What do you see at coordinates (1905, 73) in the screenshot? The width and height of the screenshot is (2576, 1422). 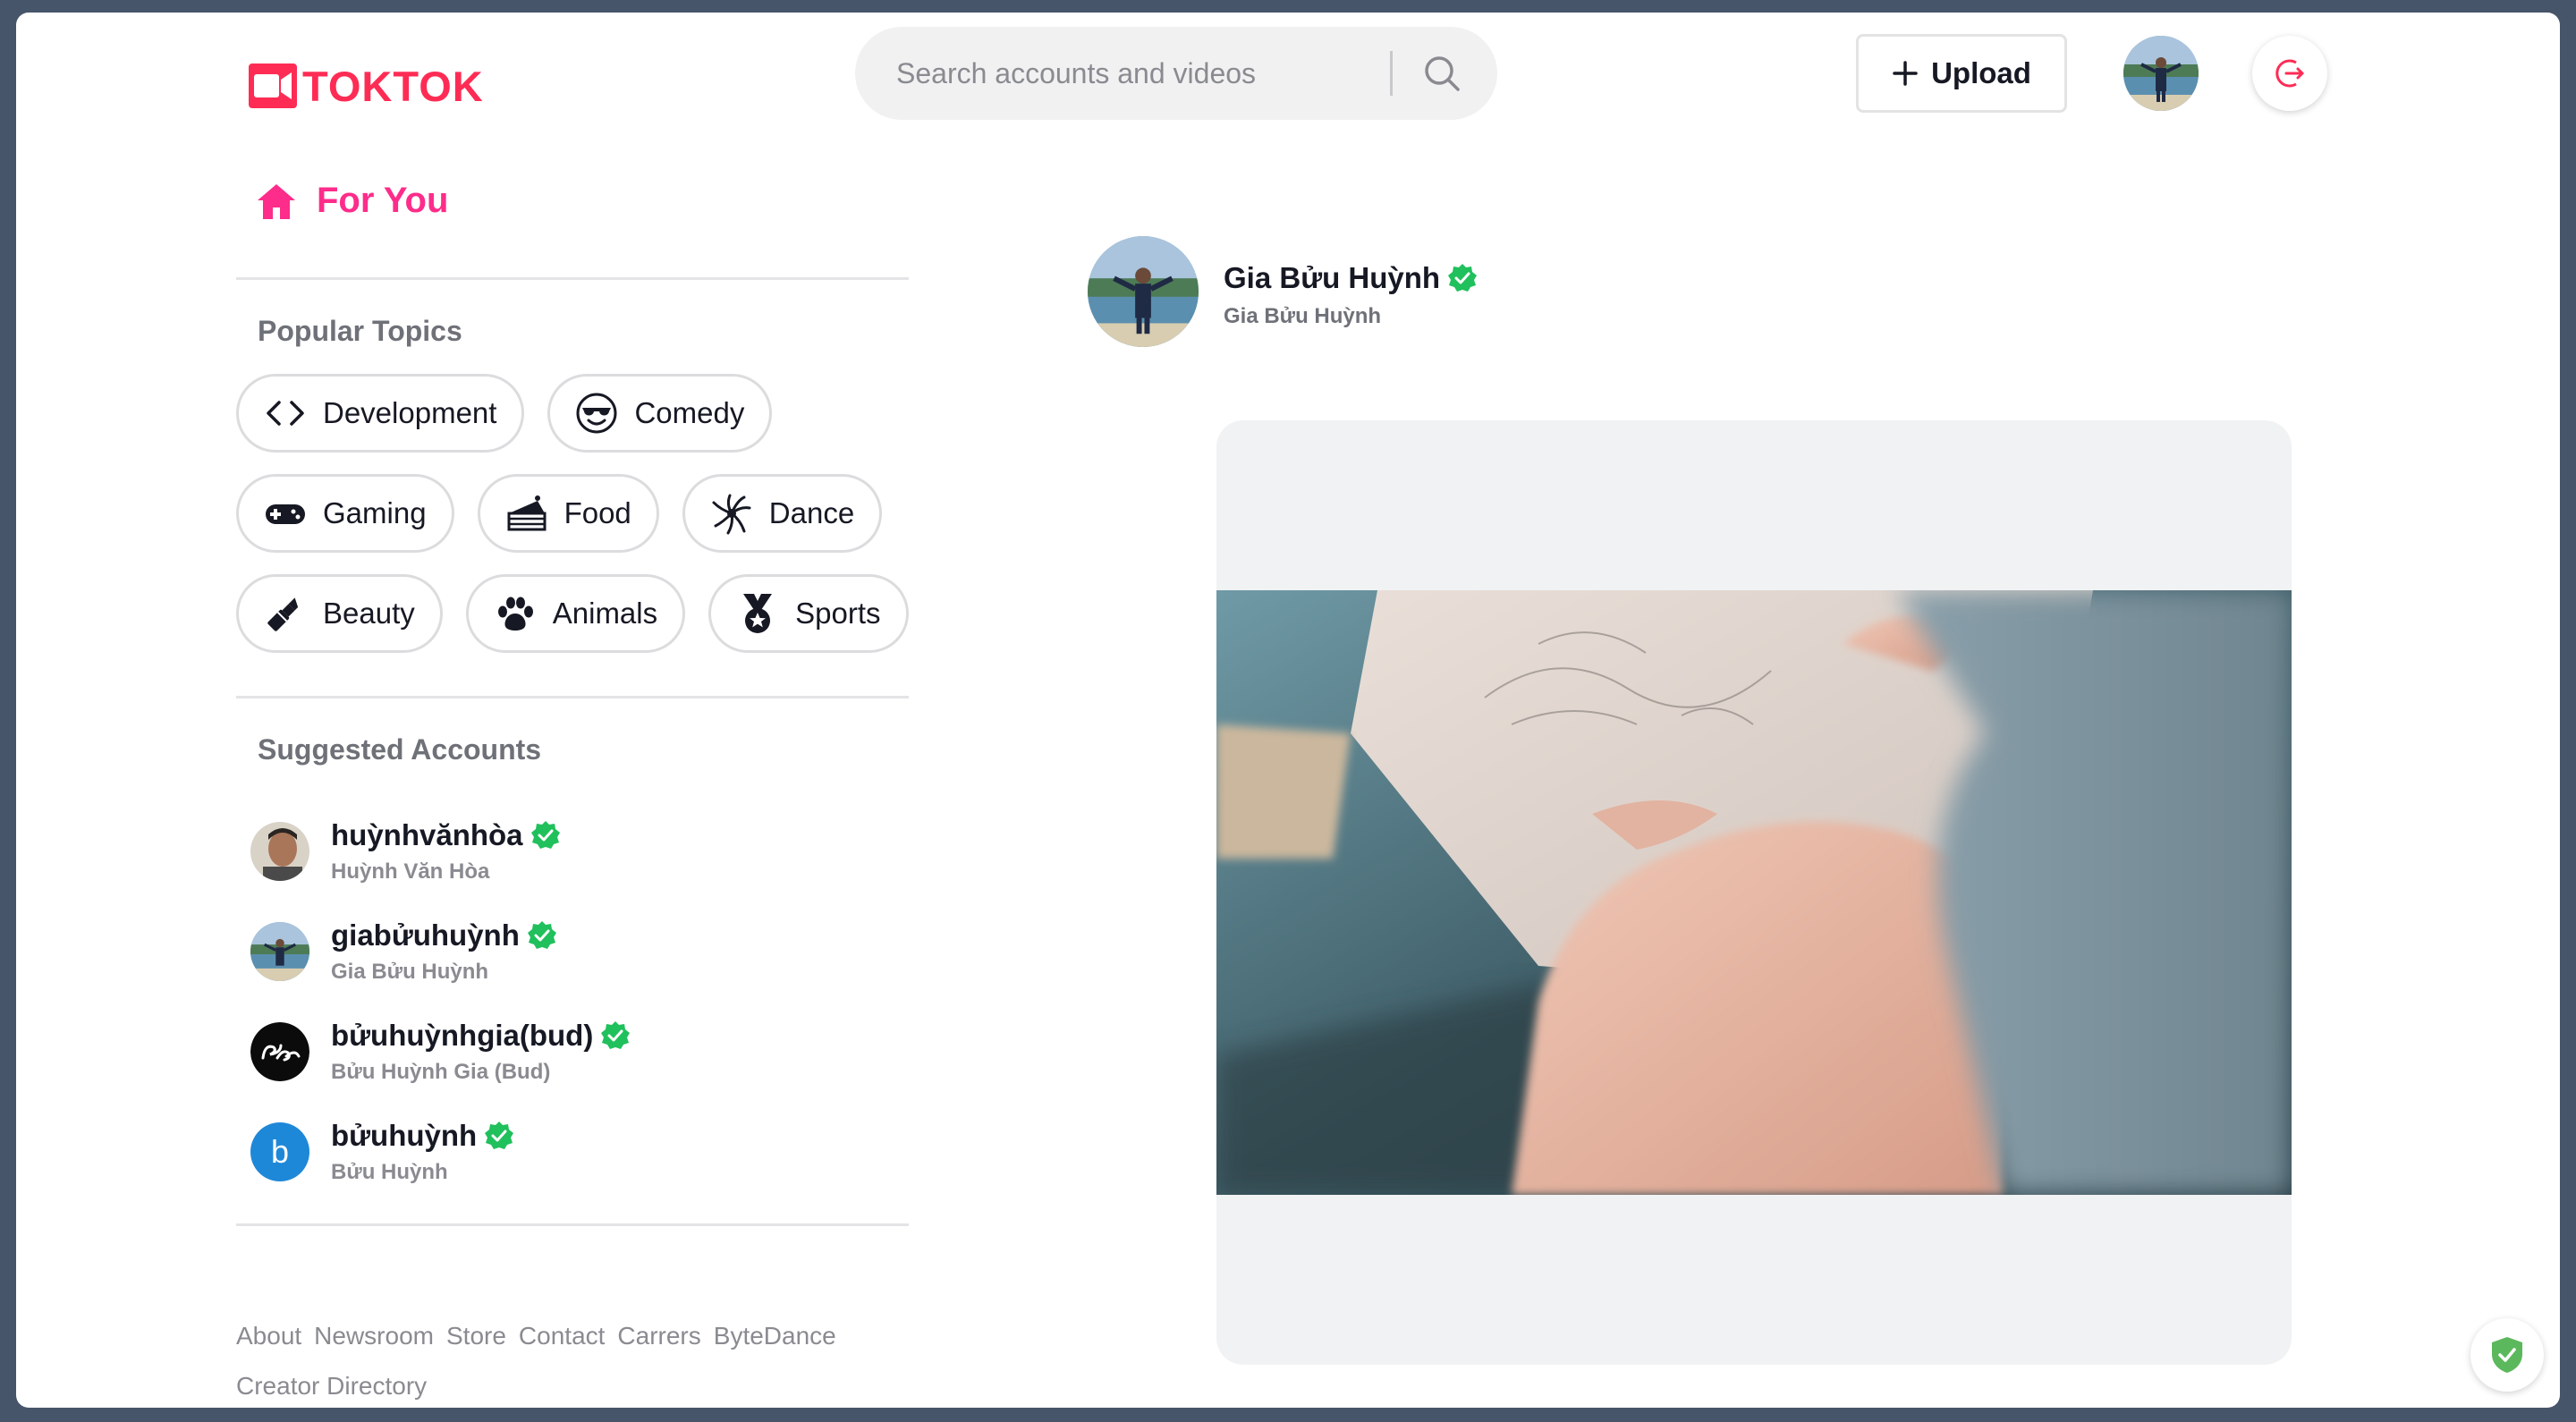 I see `plus-icon` at bounding box center [1905, 73].